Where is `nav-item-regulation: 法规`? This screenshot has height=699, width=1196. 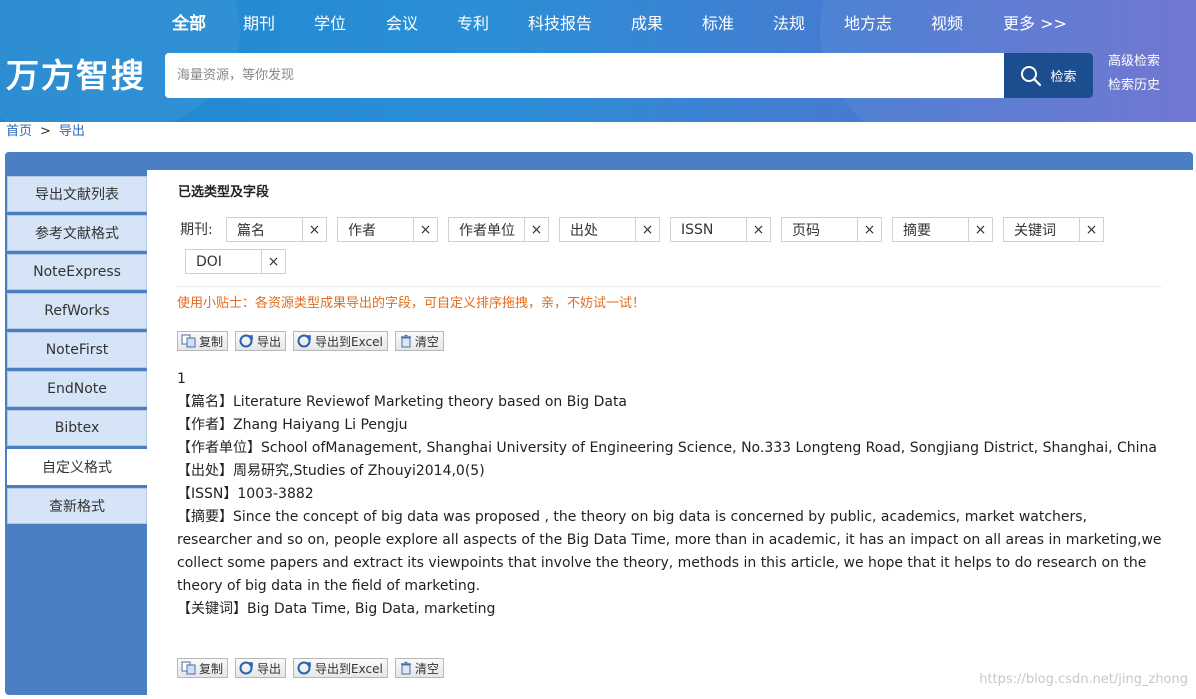 nav-item-regulation: 法规 is located at coordinates (789, 24).